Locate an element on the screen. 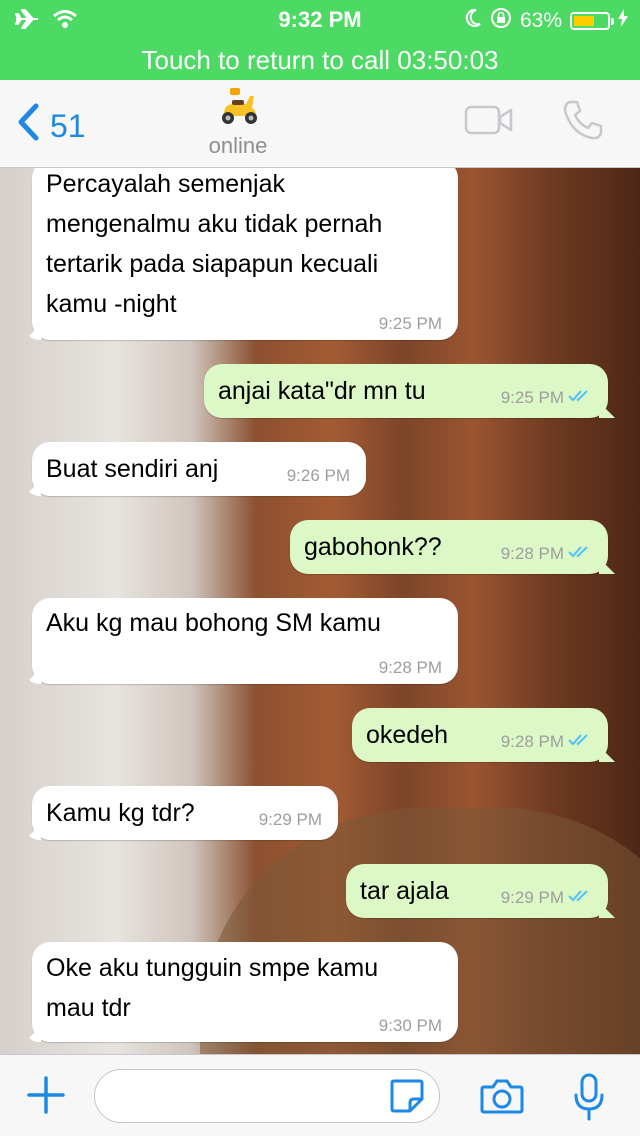 This screenshot has height=1136, width=640. scooter-avatar is located at coordinates (238, 109).